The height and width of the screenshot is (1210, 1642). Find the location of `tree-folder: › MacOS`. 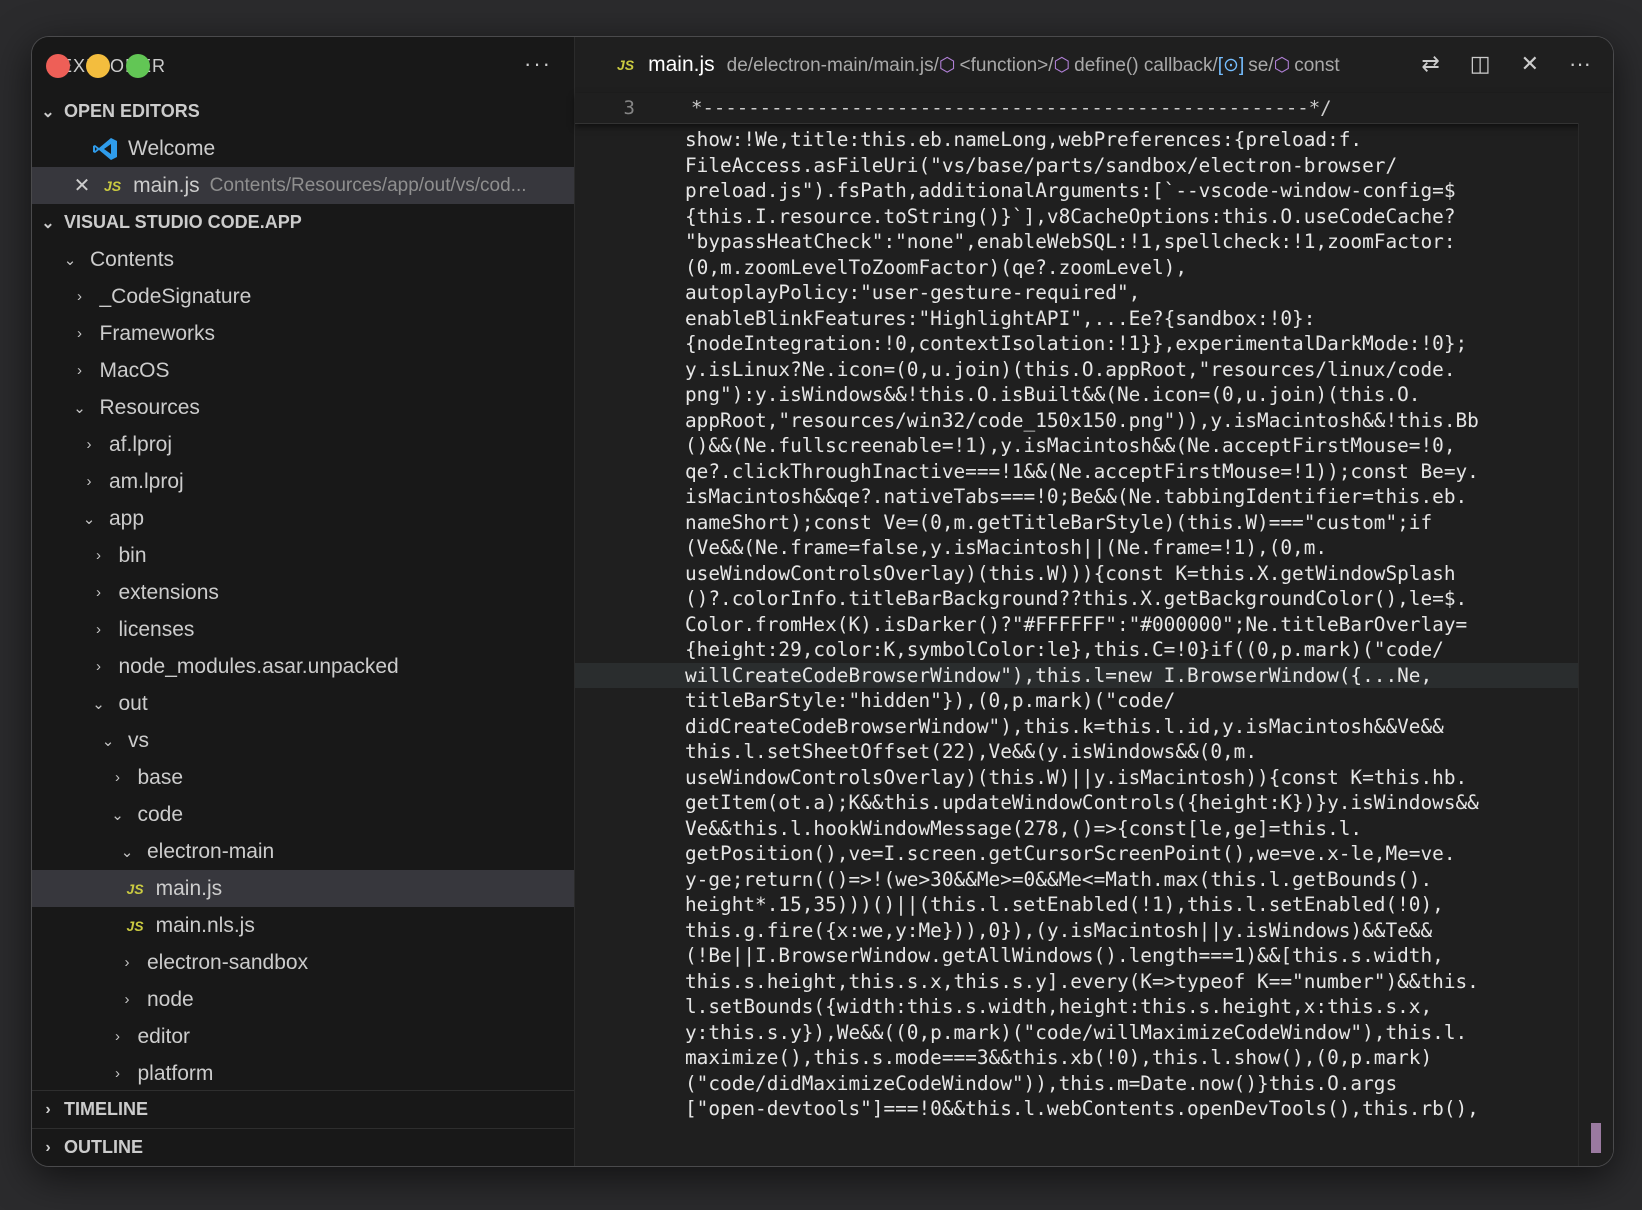

tree-folder: › MacOS is located at coordinates (303, 370).